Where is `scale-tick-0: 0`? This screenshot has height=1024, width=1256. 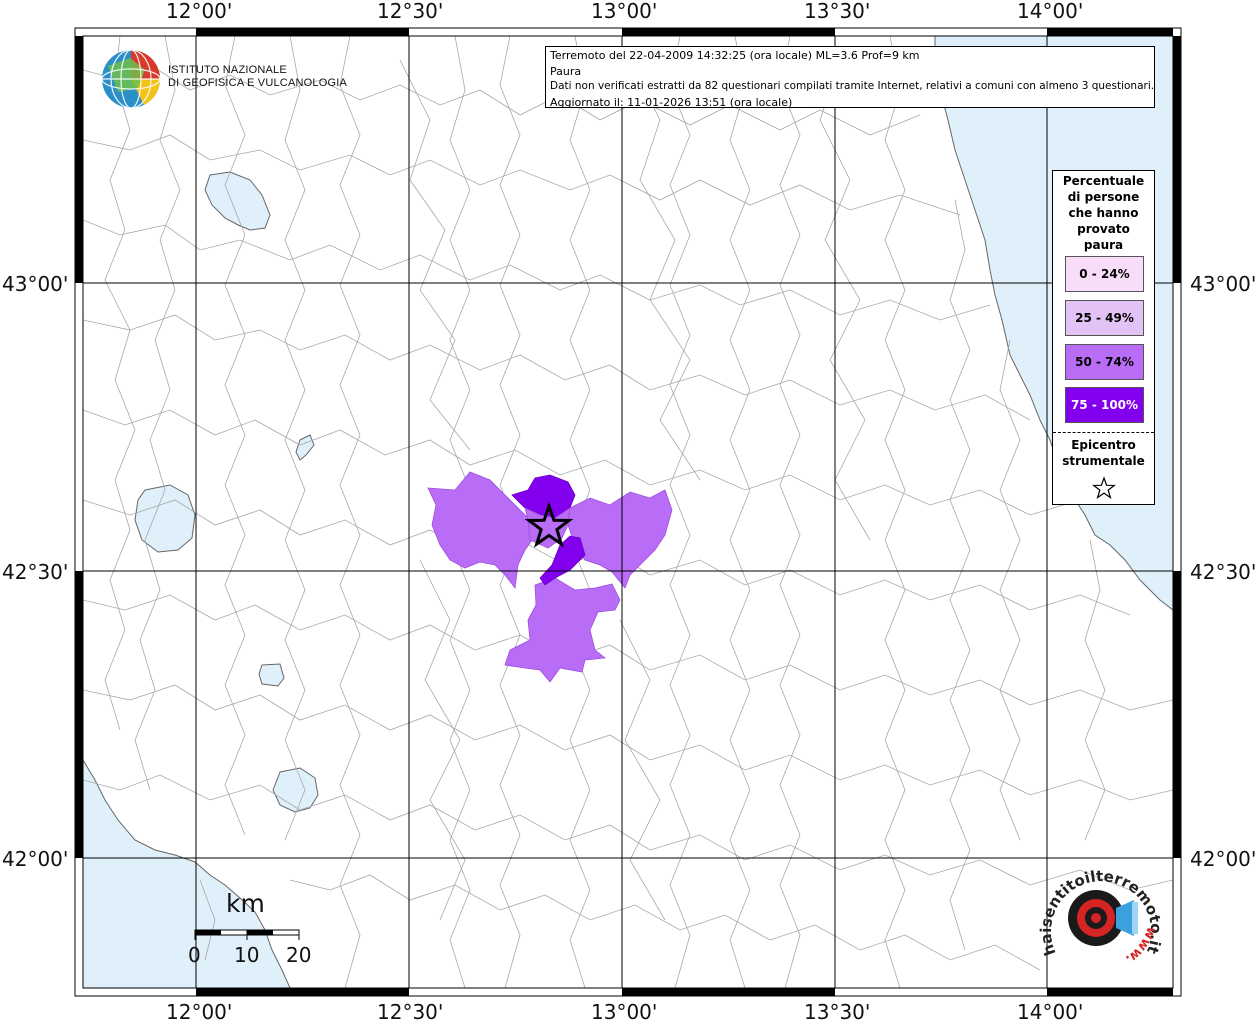 scale-tick-0: 0 is located at coordinates (194, 955).